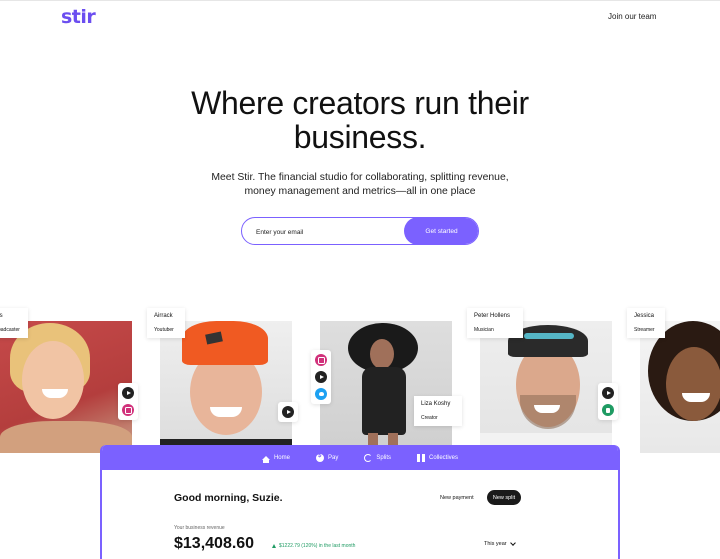 This screenshot has height=559, width=720. What do you see at coordinates (646, 323) in the screenshot?
I see `creator-card-5: Jessica Streamer` at bounding box center [646, 323].